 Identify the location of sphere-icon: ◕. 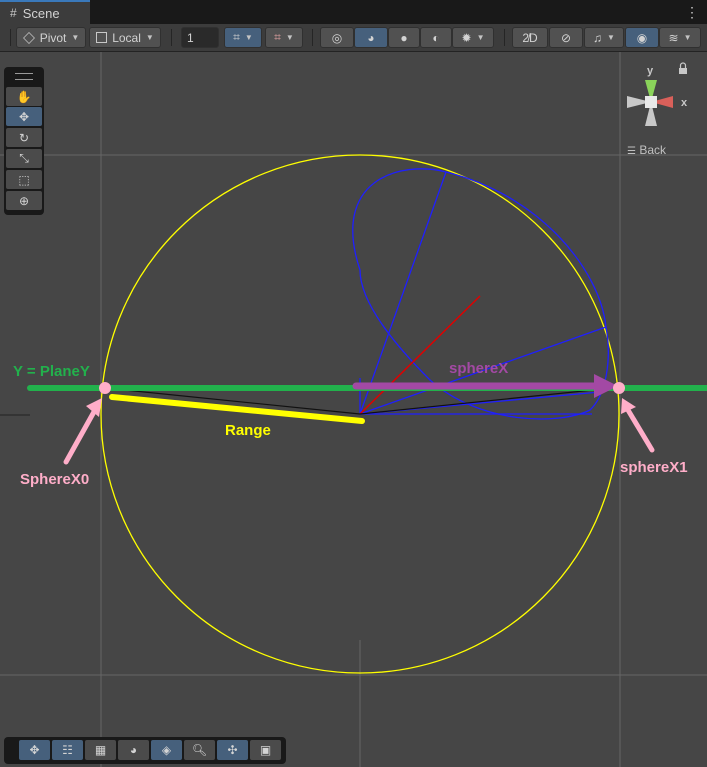
(133, 750).